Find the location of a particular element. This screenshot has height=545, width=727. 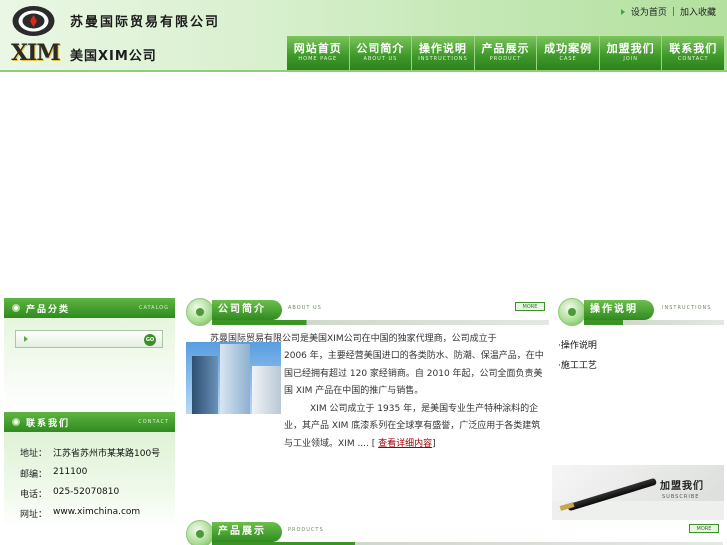

nav-label-en: ABOUT US is located at coordinates (380, 59).